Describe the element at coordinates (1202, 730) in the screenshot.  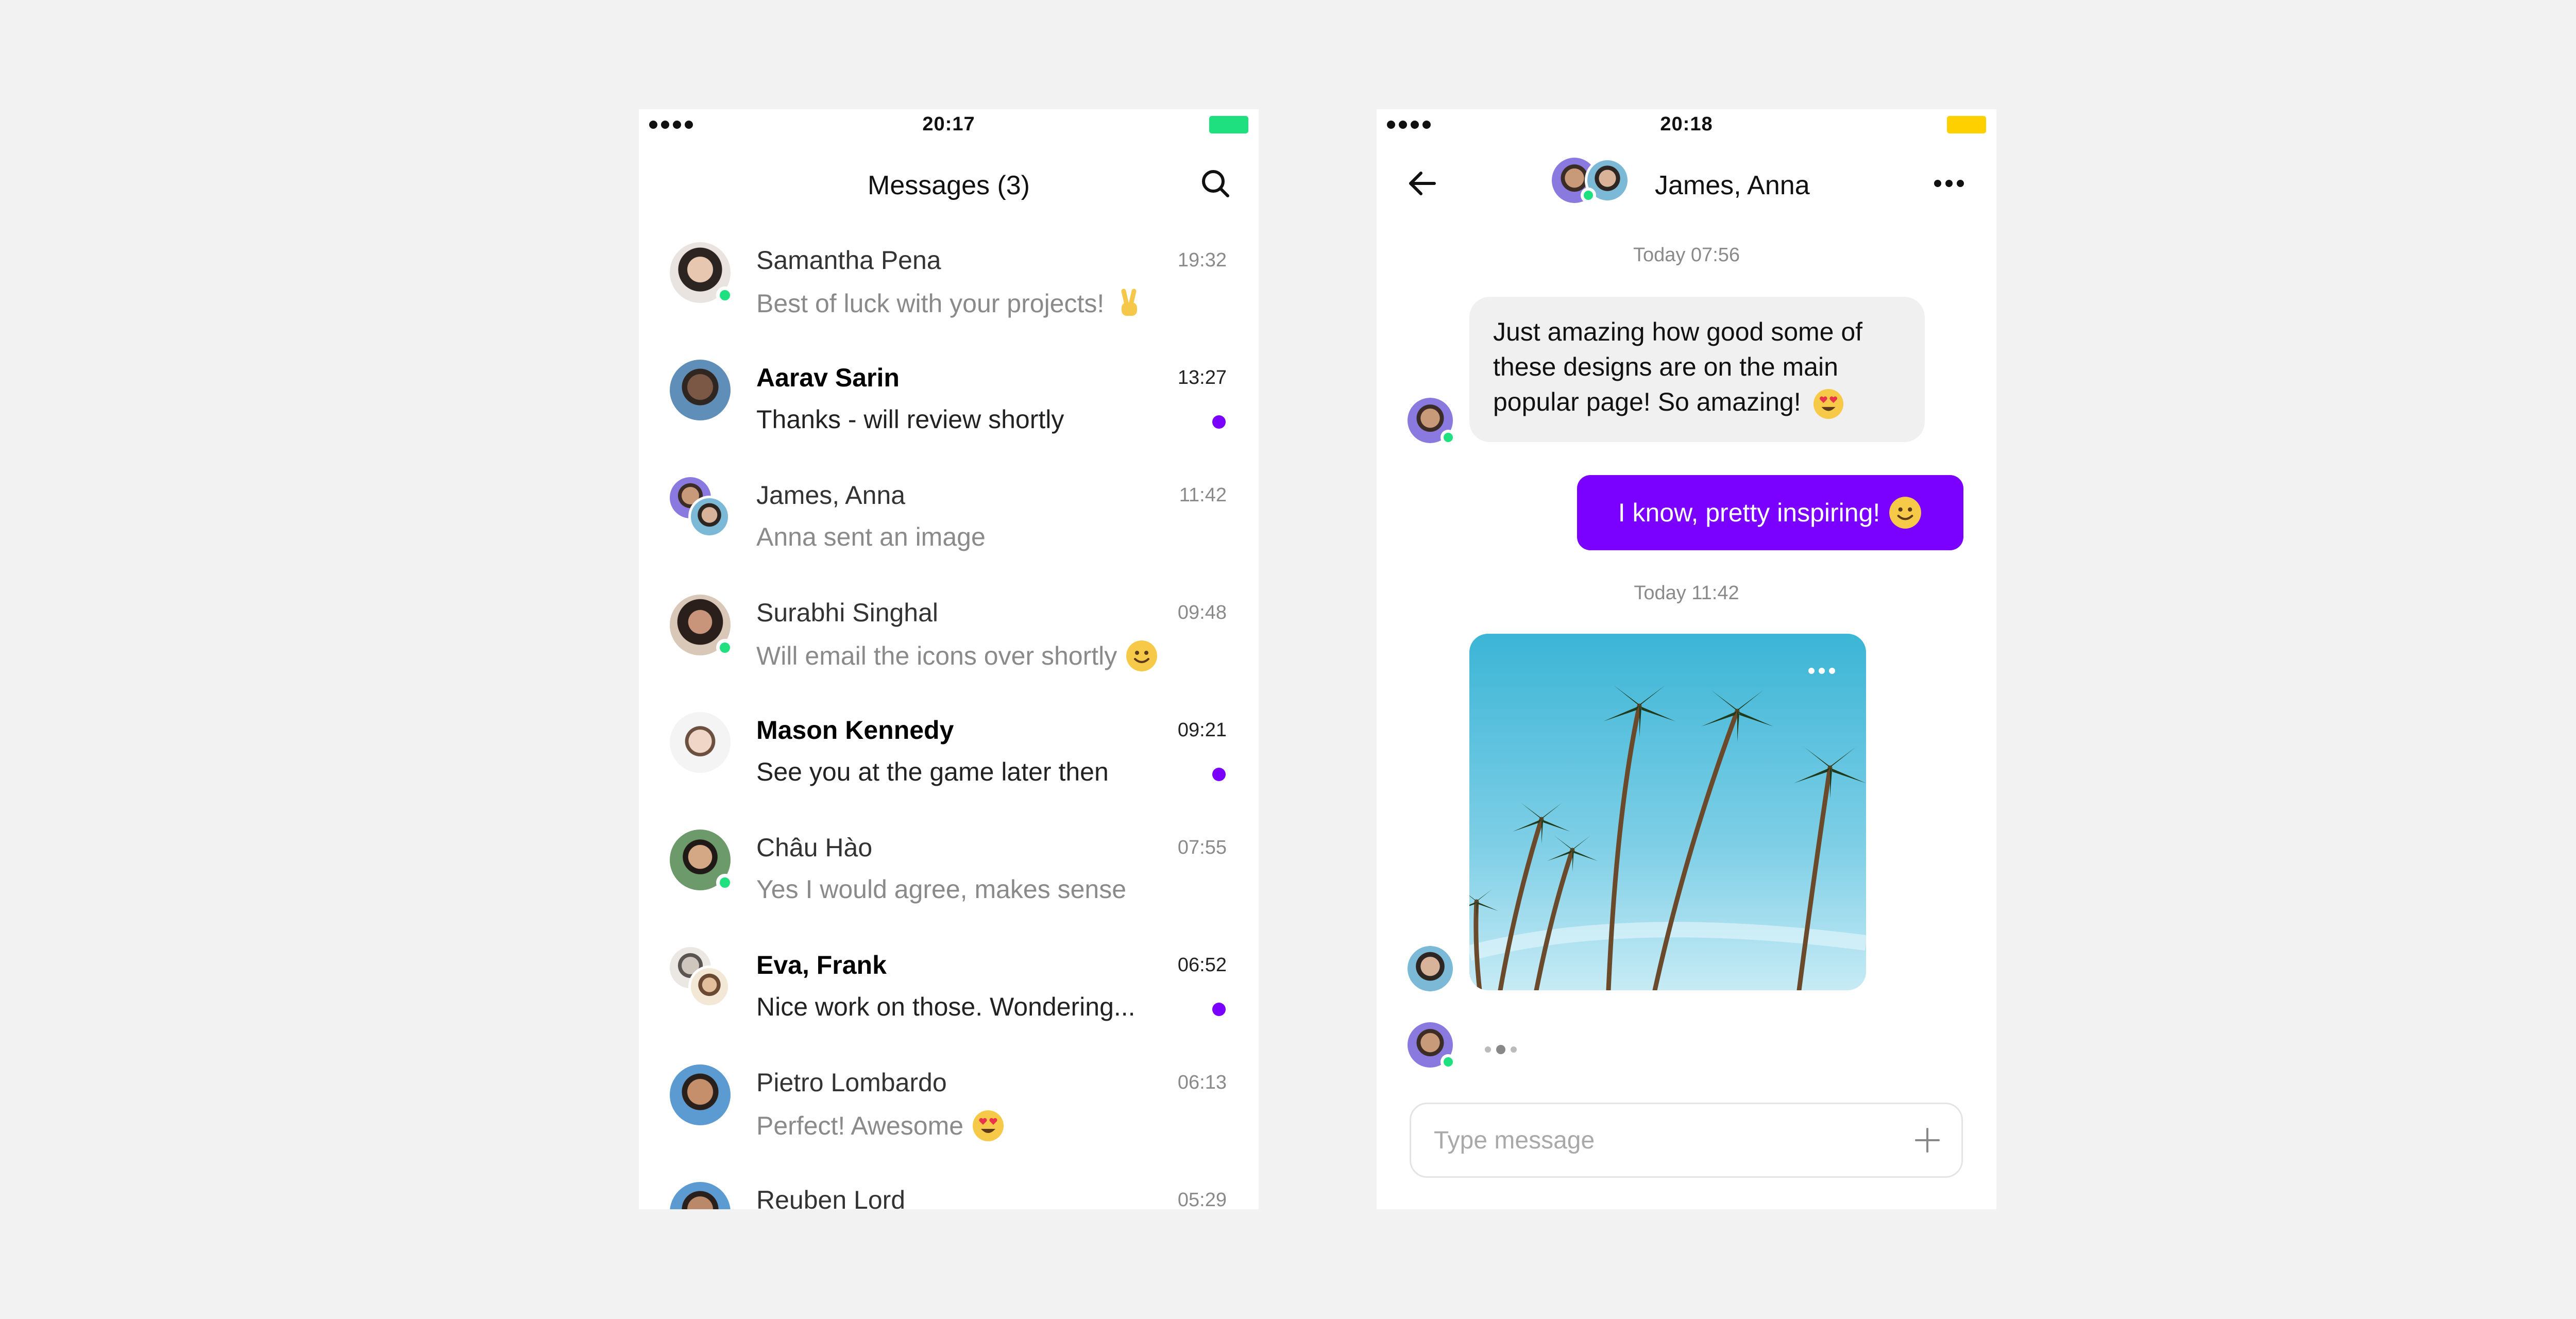
I see `timestamp: 09:21` at that location.